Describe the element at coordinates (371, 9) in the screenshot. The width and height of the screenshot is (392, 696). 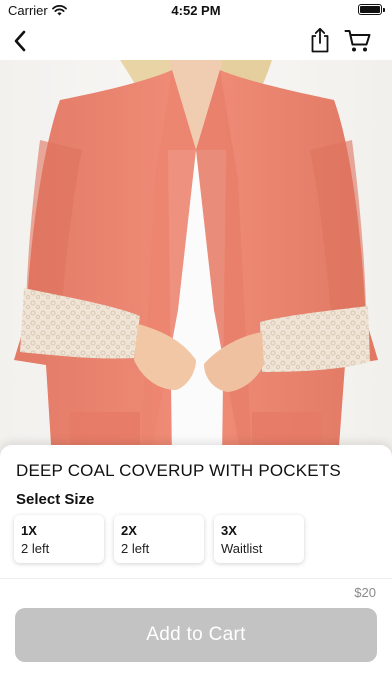
I see `battery-icon` at that location.